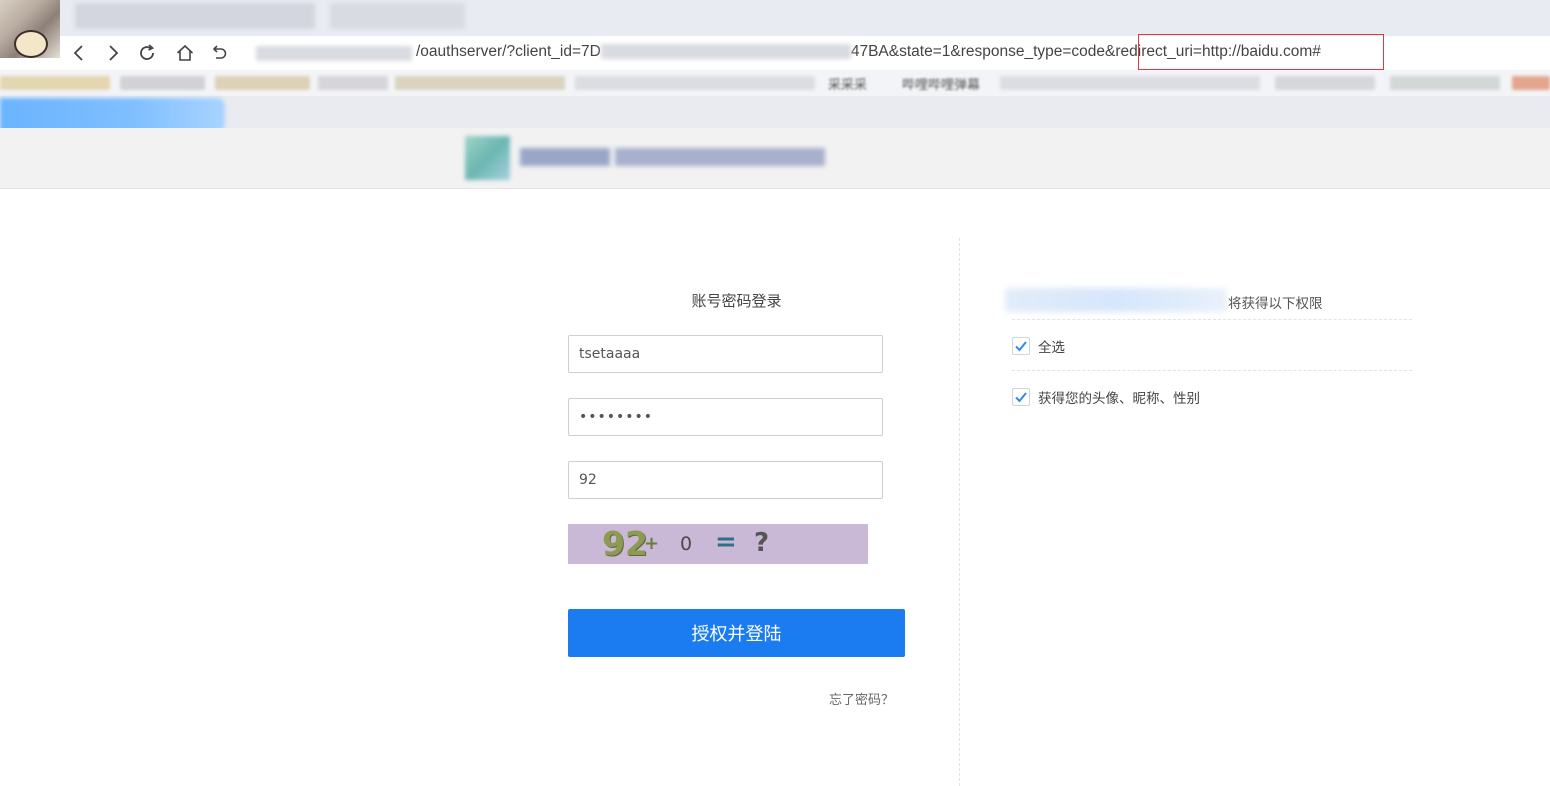  What do you see at coordinates (736, 301) in the screenshot?
I see `login-title: 账号密码登录` at bounding box center [736, 301].